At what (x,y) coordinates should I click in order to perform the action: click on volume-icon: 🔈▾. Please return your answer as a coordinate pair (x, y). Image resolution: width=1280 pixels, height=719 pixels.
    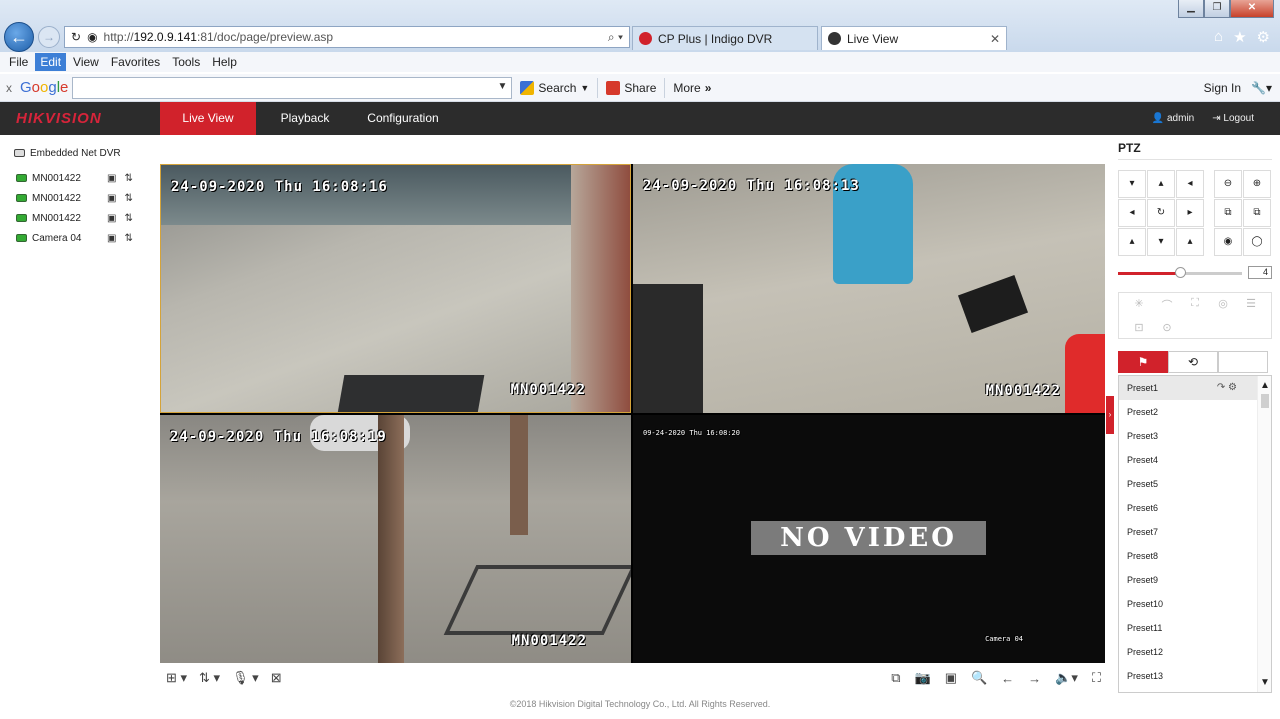
    Looking at the image, I should click on (1066, 678).